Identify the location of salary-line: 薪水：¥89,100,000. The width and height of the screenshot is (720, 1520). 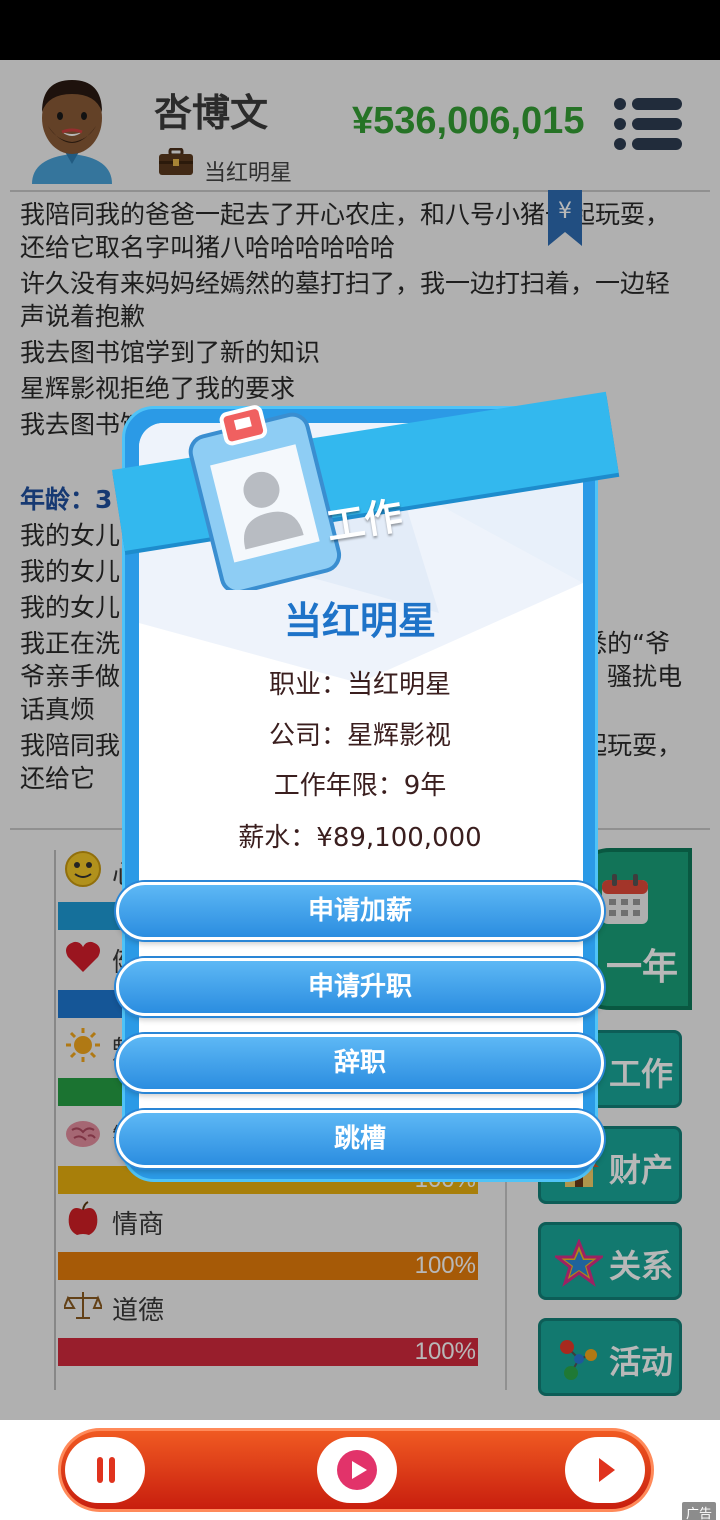
(360, 838).